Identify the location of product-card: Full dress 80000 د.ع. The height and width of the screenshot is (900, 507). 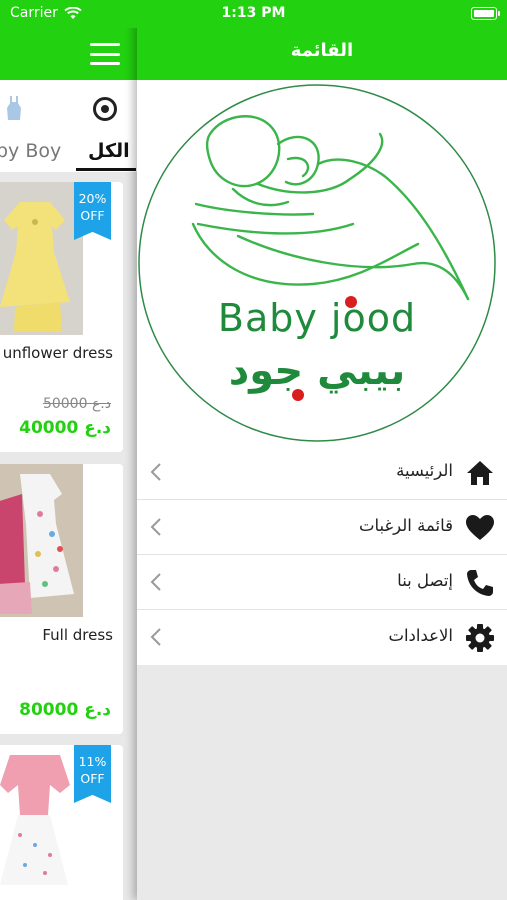
(61, 599).